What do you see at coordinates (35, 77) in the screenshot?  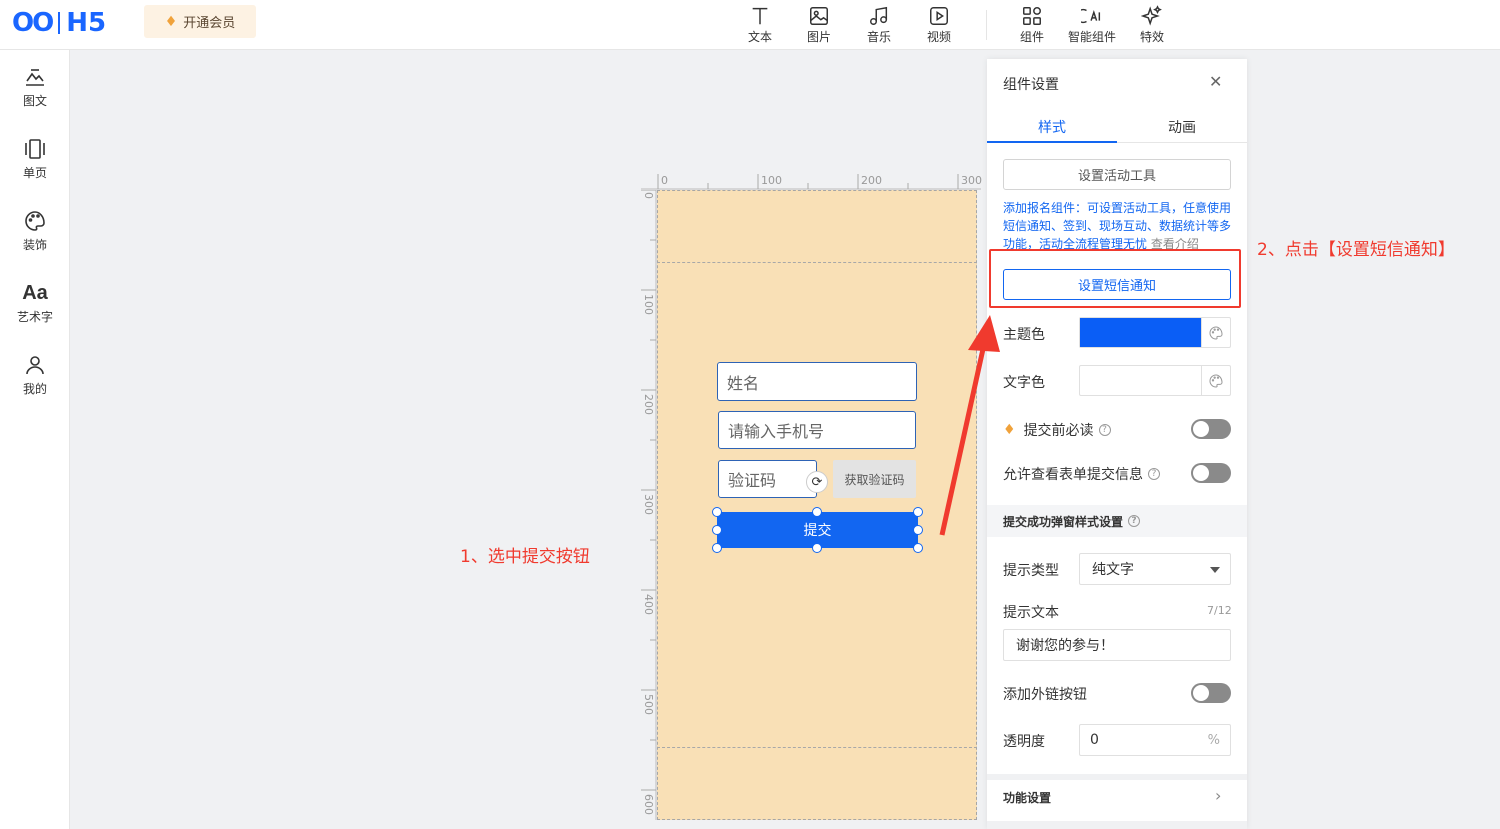 I see `image-text-icon` at bounding box center [35, 77].